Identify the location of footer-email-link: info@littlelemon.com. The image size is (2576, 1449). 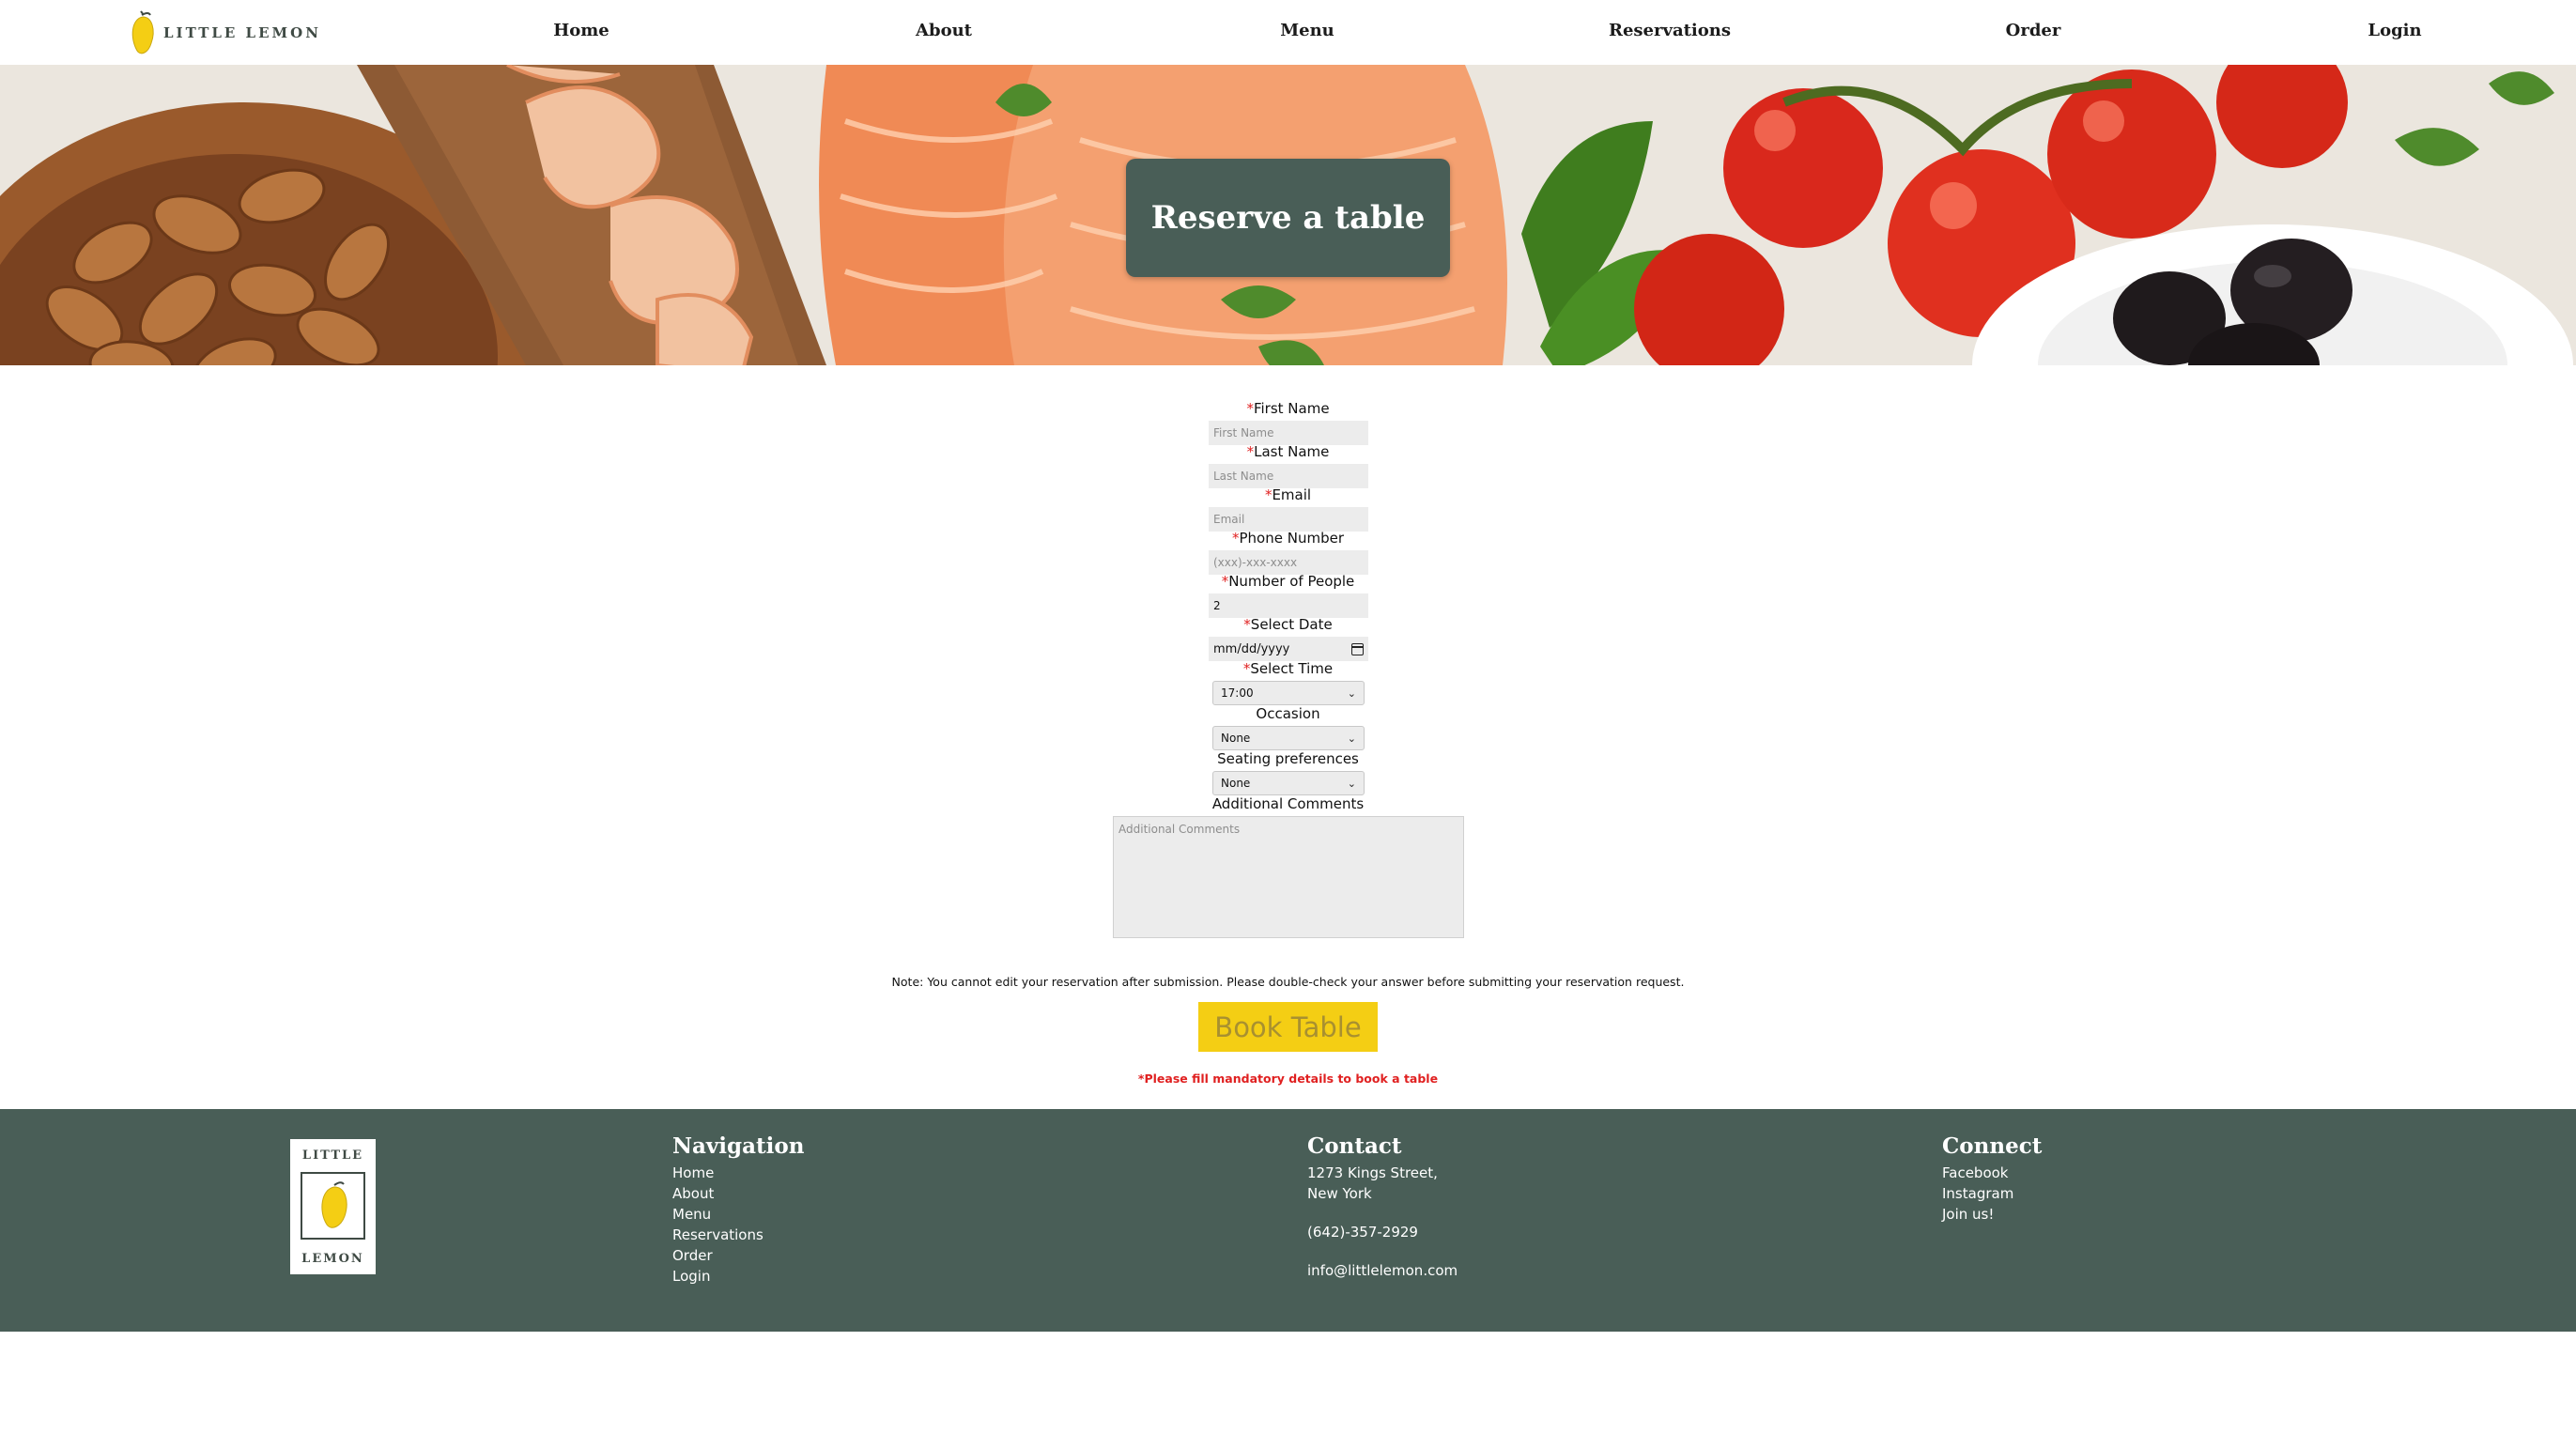
(1382, 1270).